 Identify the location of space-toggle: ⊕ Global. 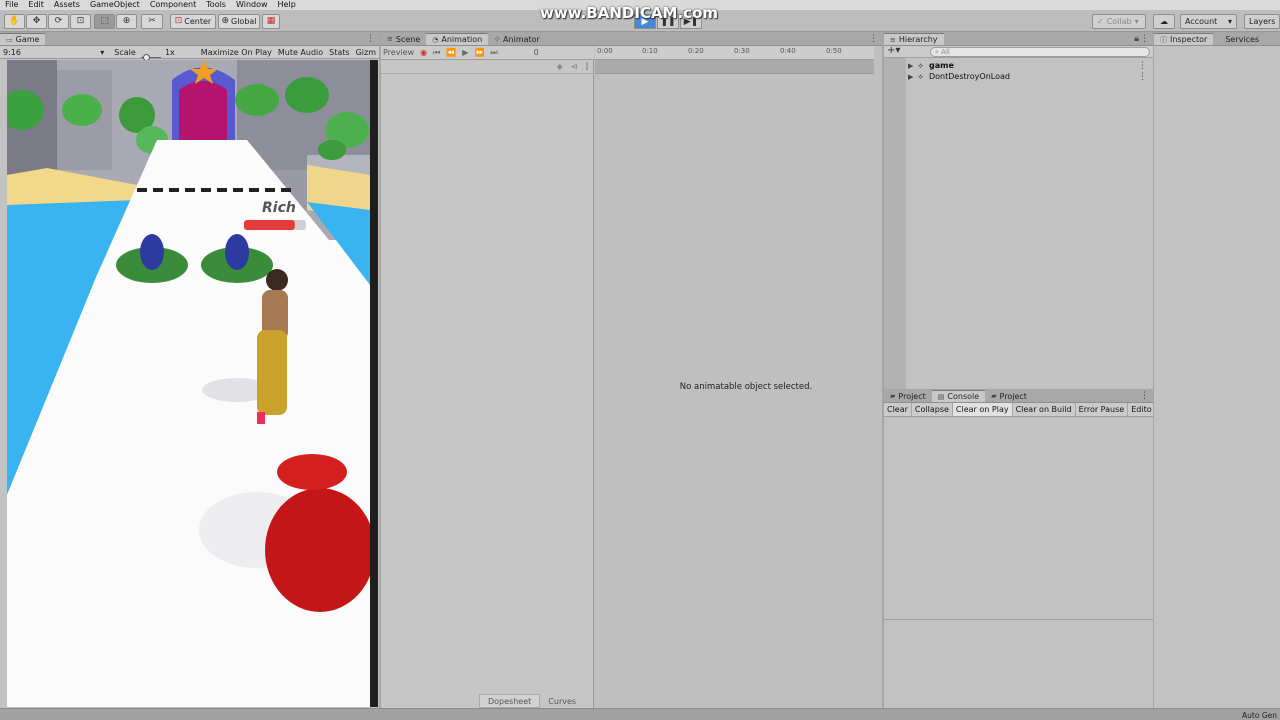
(239, 21).